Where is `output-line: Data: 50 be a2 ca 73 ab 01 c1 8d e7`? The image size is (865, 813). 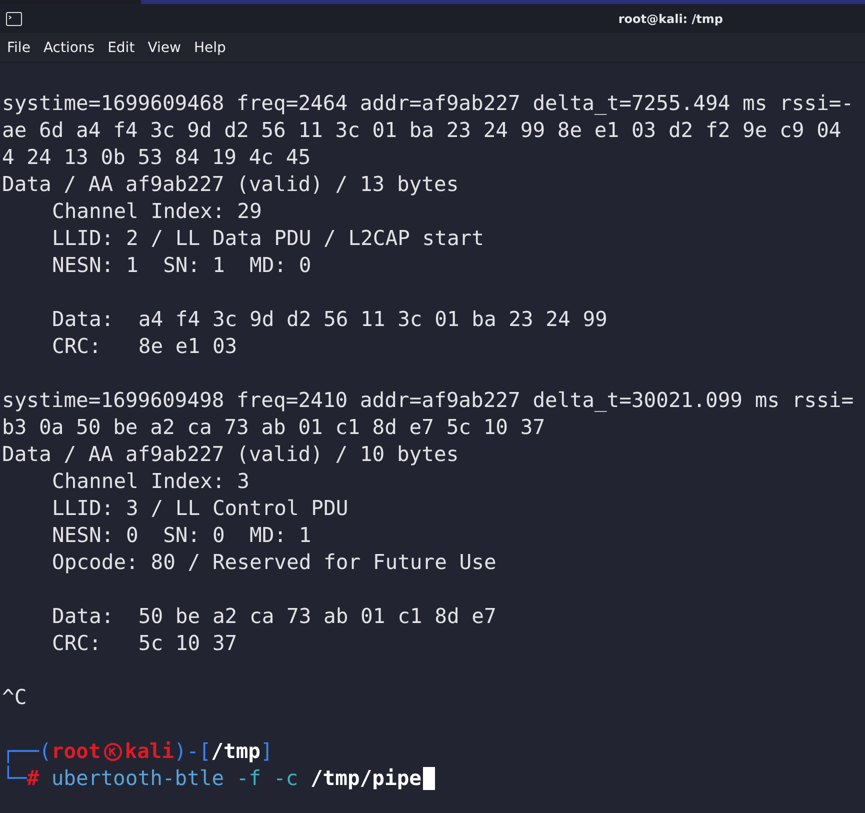
output-line: Data: 50 be a2 ca 73 ab 01 c1 8d e7 is located at coordinates (274, 616).